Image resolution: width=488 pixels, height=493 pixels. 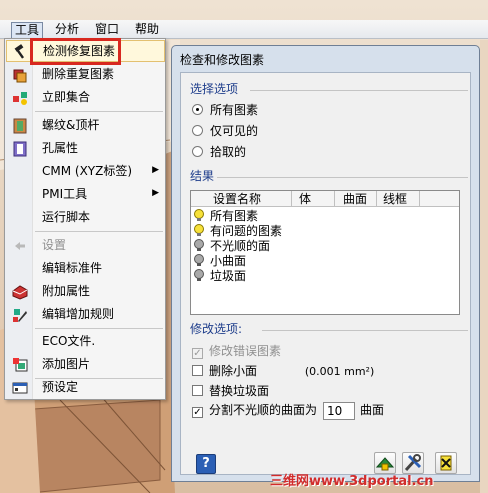 What do you see at coordinates (20, 292) in the screenshot?
I see `attribute-icon` at bounding box center [20, 292].